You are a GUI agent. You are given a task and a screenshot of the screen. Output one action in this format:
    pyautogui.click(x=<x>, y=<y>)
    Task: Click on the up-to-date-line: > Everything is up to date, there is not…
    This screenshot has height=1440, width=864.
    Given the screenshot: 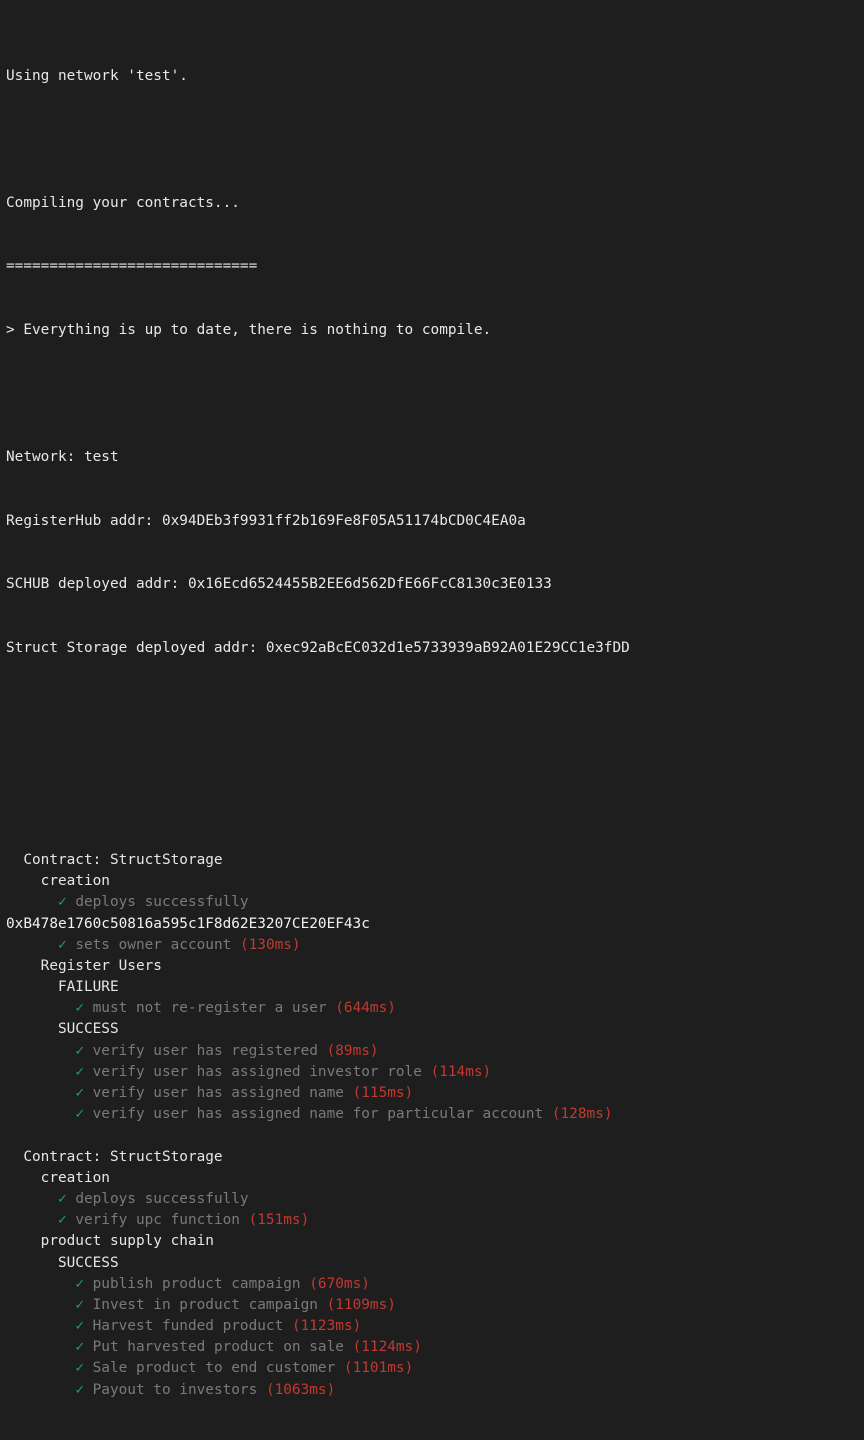 What is the action you would take?
    pyautogui.click(x=249, y=329)
    